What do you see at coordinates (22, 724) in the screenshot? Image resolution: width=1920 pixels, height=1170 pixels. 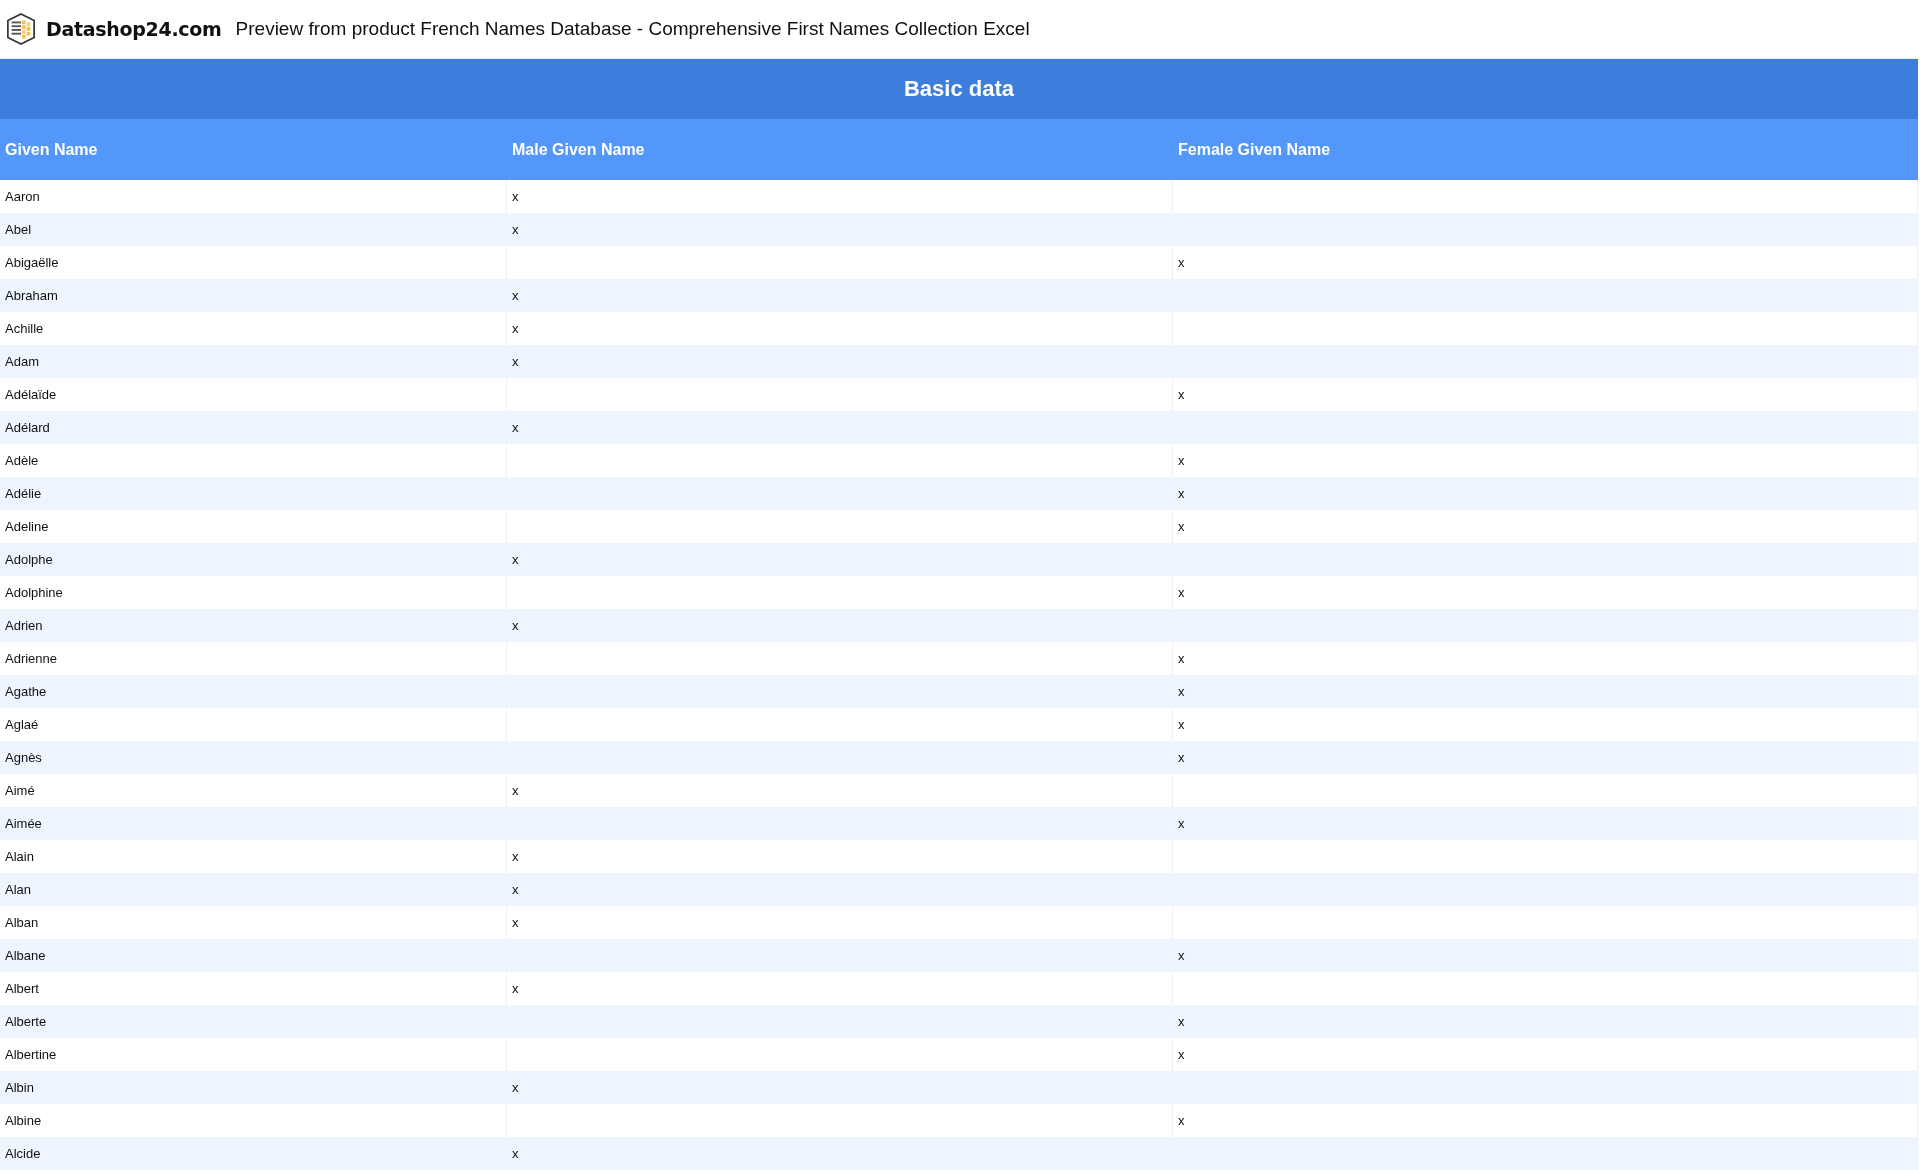 I see `table-cell: Aglaé` at bounding box center [22, 724].